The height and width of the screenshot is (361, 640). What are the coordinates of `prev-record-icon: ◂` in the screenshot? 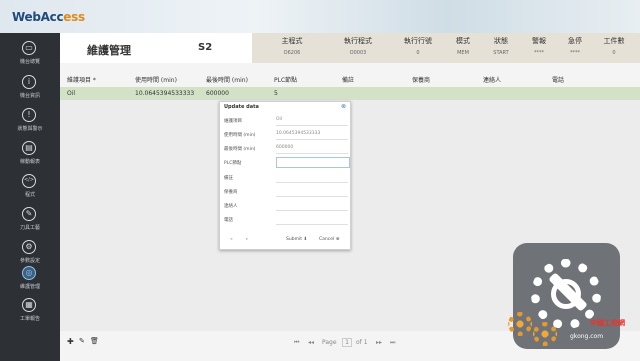 It's located at (231, 239).